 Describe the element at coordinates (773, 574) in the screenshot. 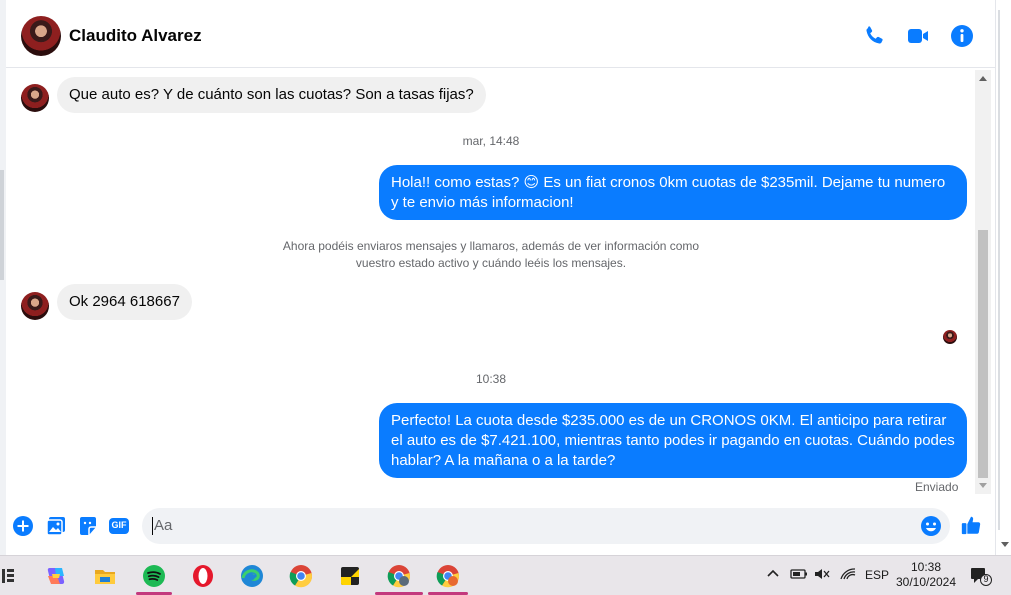

I see `show-hidden-icons-chevron-icon` at that location.